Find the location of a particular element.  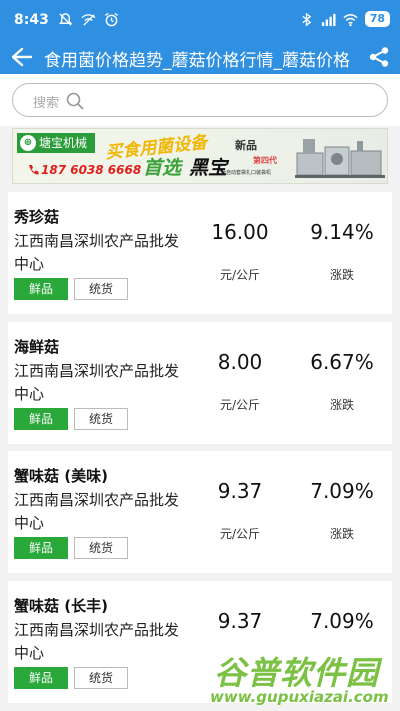

price-value: 8.00 is located at coordinates (240, 362).